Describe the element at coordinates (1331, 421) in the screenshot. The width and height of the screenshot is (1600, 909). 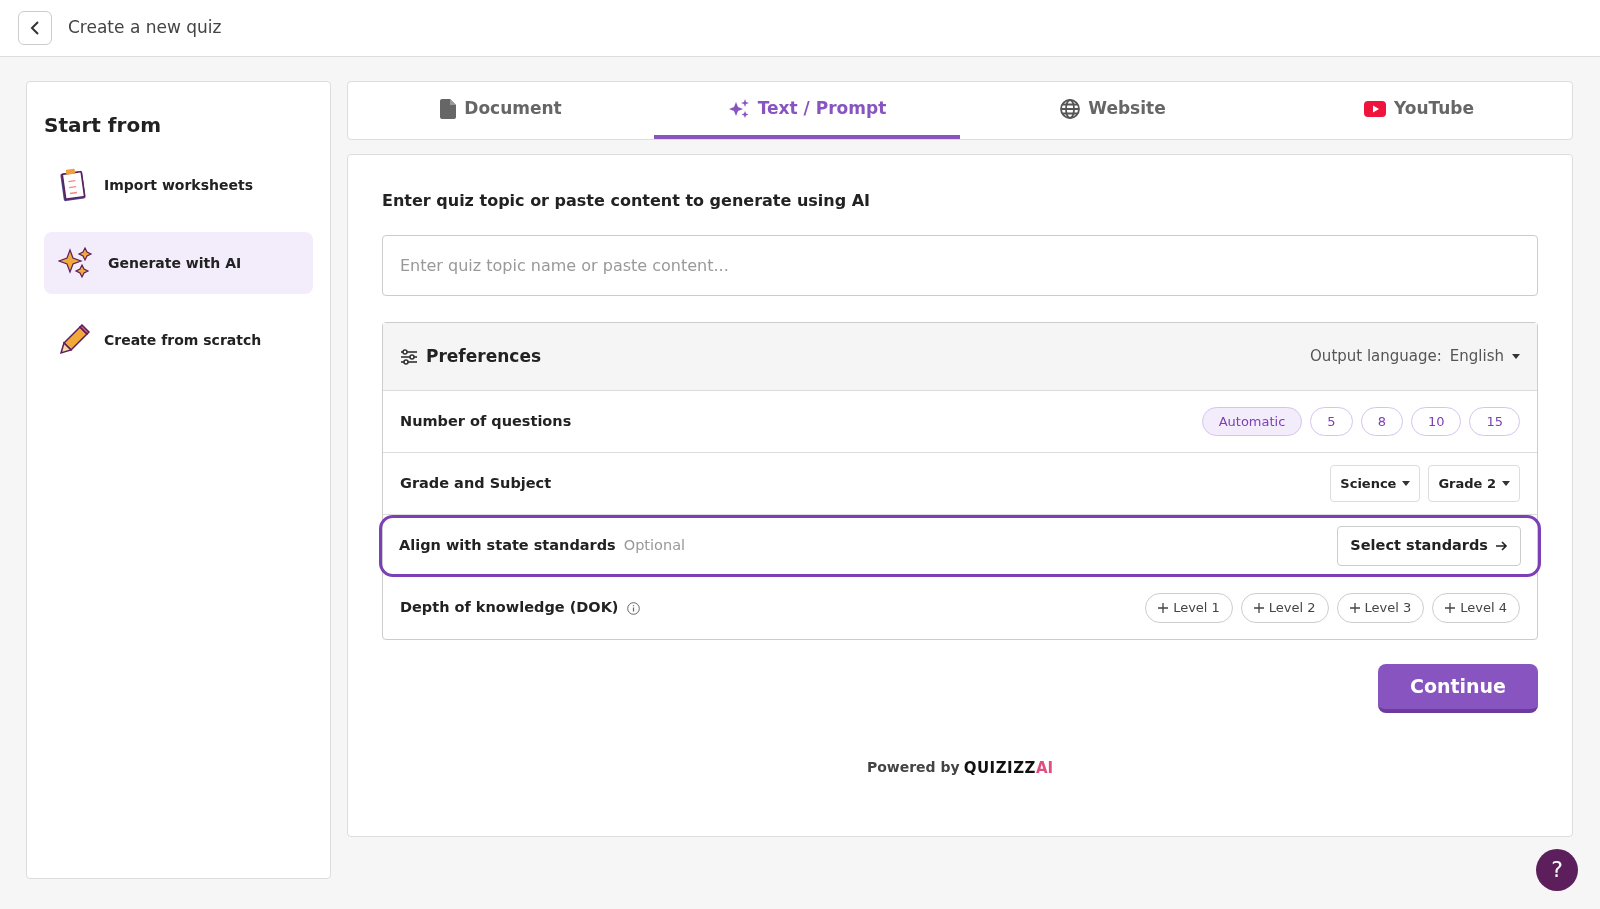
I see `question-count-chip: 5` at that location.